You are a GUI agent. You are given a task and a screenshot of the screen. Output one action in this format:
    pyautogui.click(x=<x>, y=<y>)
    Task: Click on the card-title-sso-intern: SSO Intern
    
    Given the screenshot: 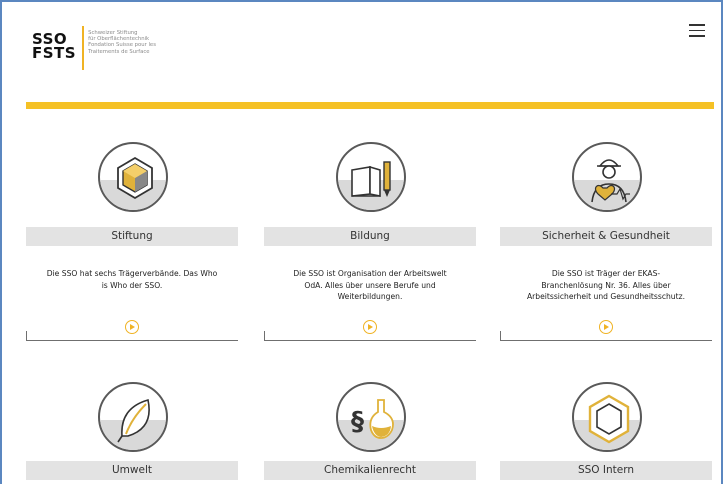 What is the action you would take?
    pyautogui.click(x=606, y=470)
    